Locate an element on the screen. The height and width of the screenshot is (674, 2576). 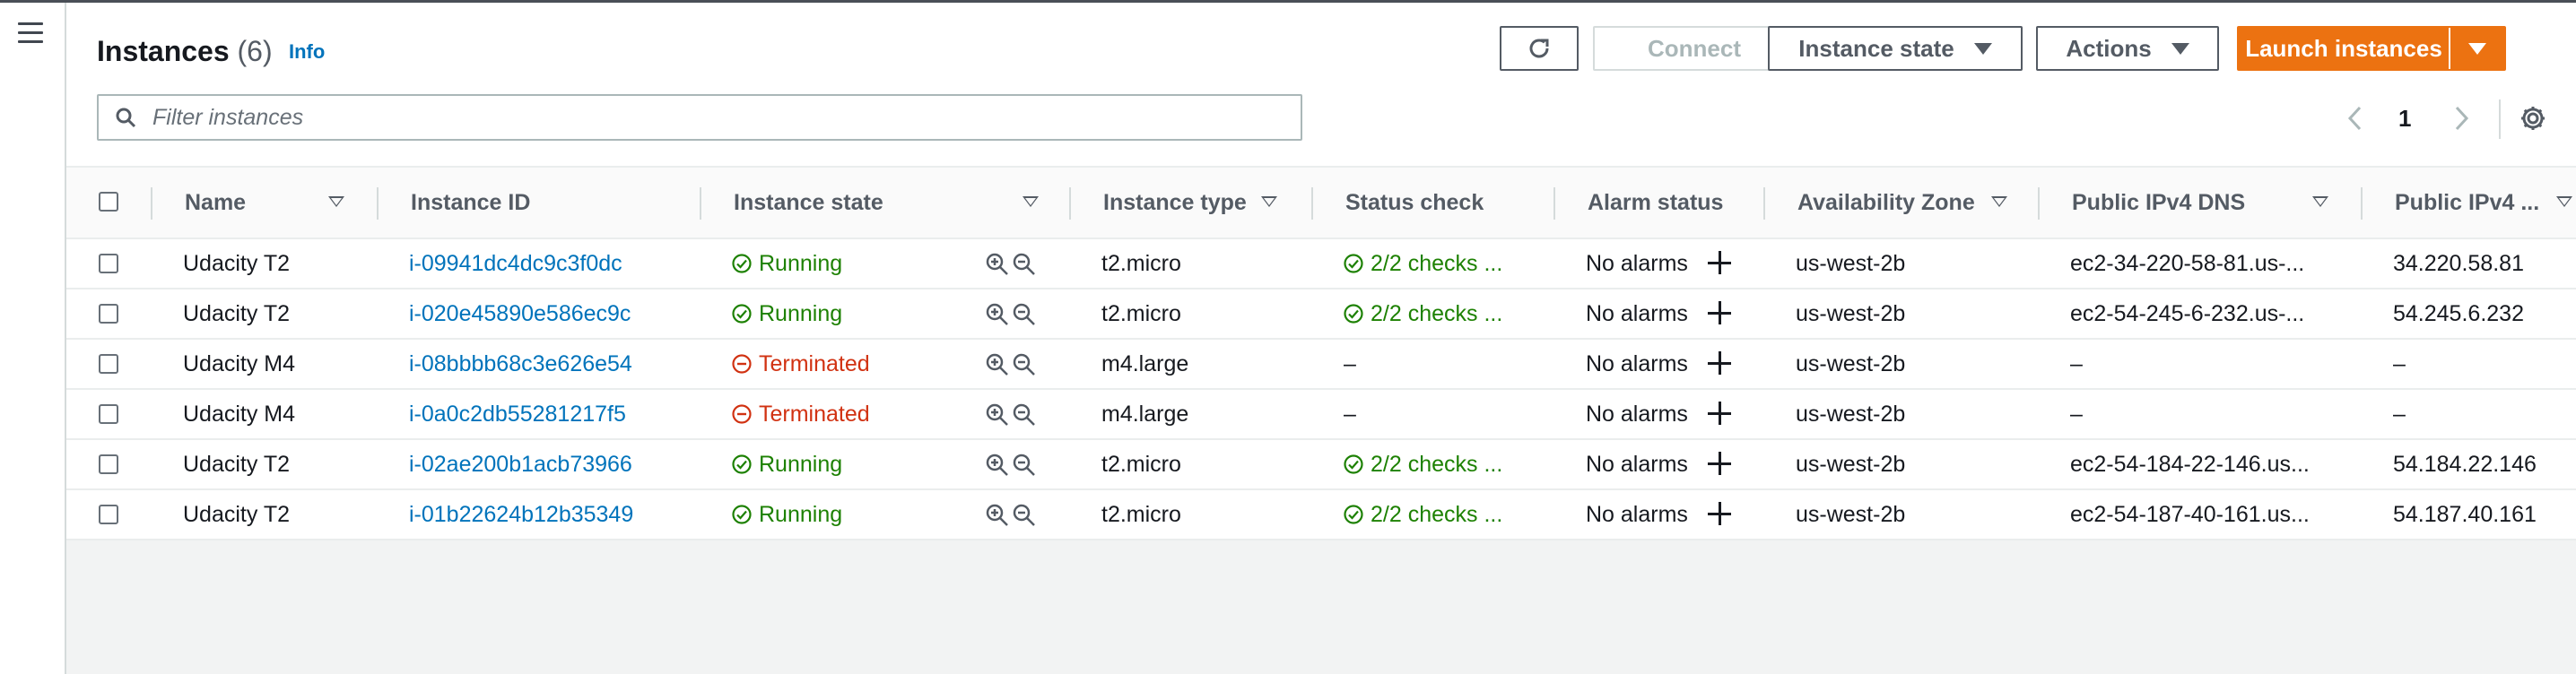
previous-page-button is located at coordinates (2355, 119).